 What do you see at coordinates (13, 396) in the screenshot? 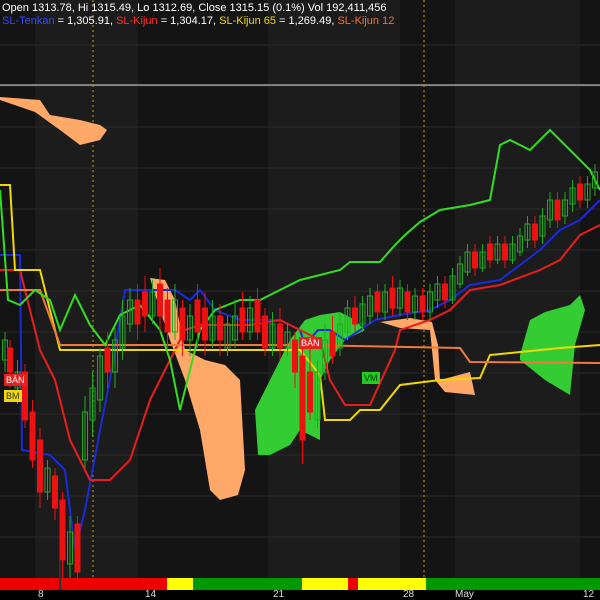
I see `buy-signal-label-left: BM` at bounding box center [13, 396].